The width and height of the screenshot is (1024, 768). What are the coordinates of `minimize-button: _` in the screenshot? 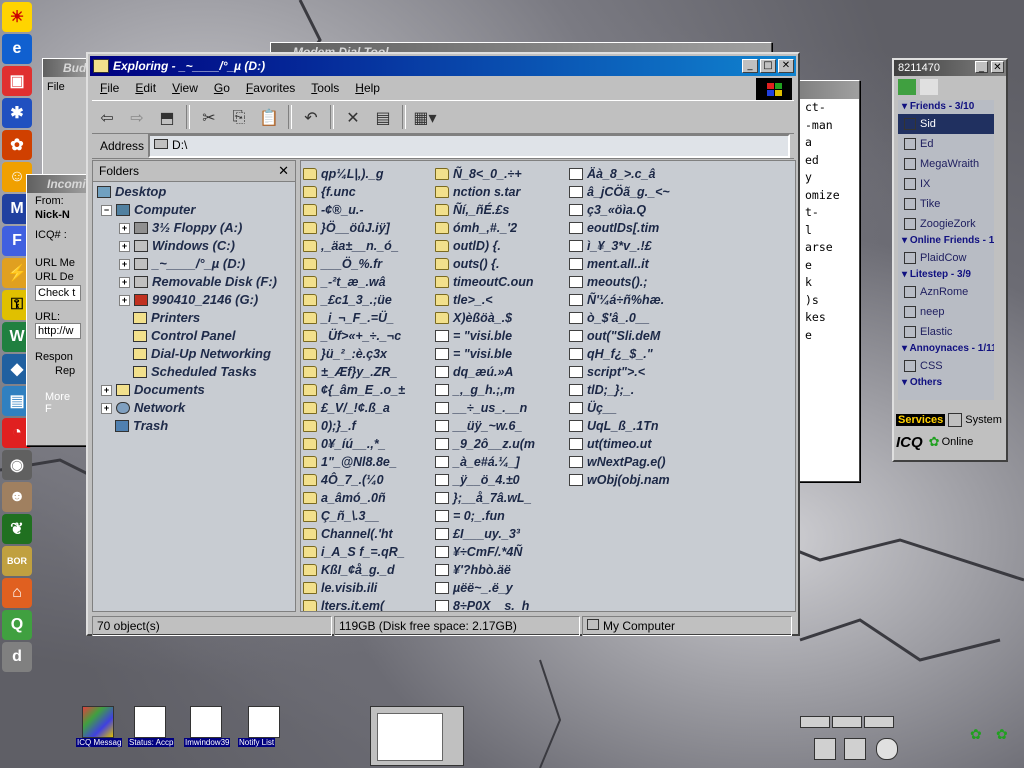 It's located at (750, 66).